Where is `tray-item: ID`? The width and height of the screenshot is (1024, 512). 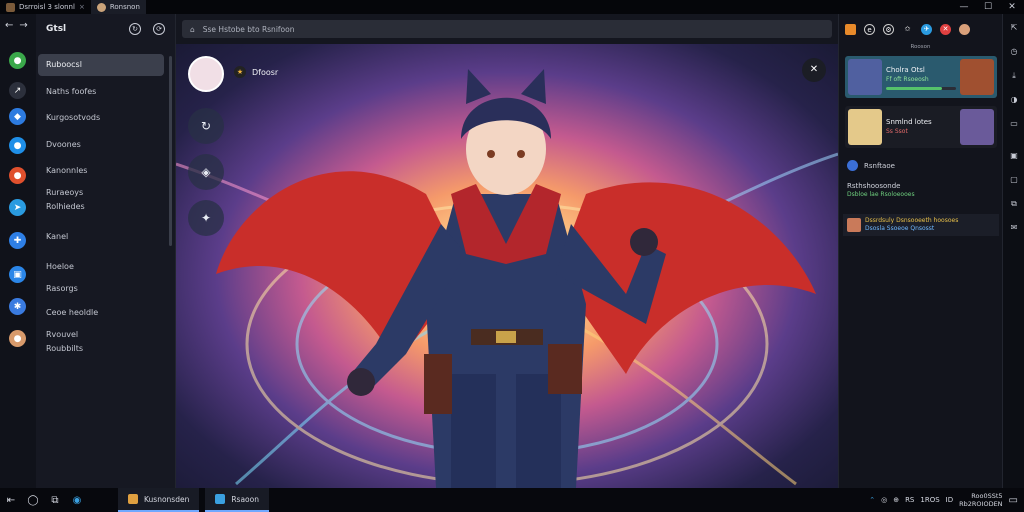 tray-item: ID is located at coordinates (949, 500).